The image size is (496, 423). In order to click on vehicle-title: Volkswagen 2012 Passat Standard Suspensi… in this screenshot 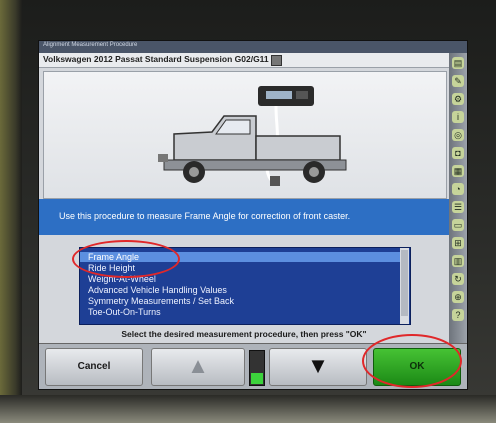, I will do `click(156, 59)`.